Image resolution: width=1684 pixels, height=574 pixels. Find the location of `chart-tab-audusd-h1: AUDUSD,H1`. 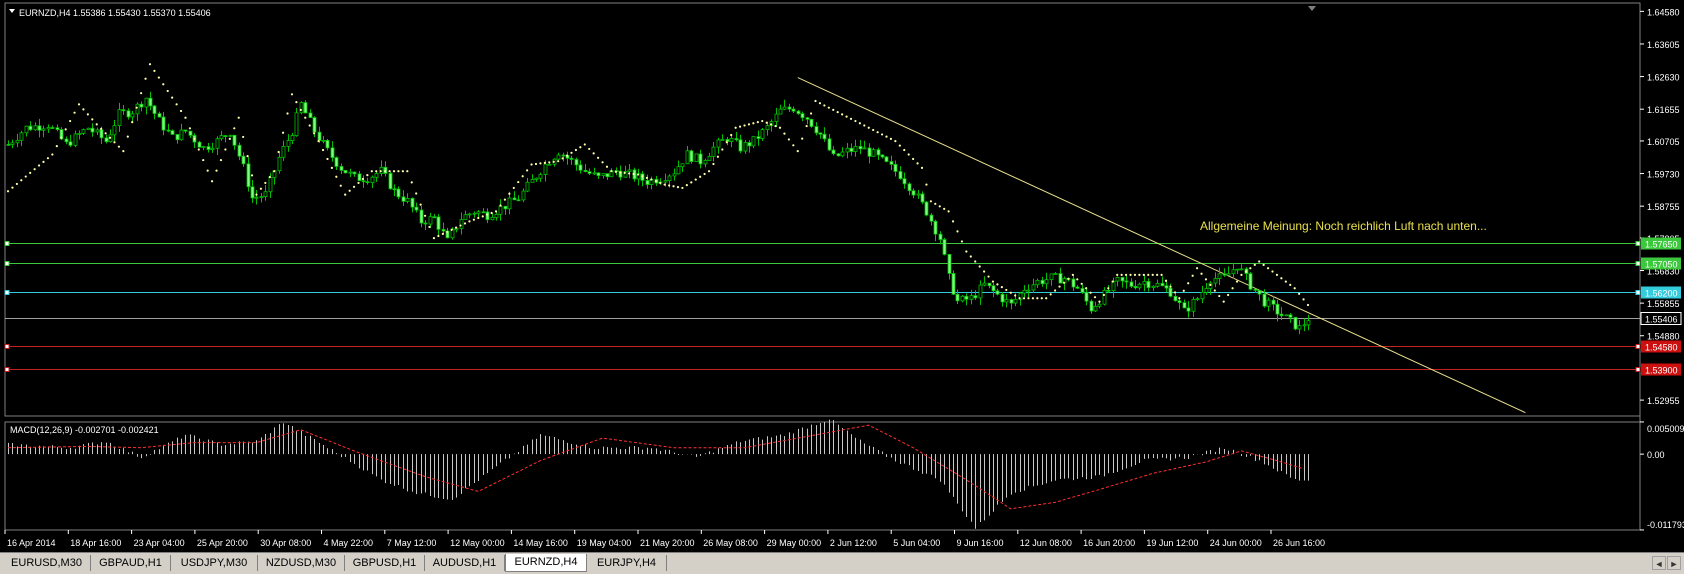

chart-tab-audusd-h1: AUDUSD,H1 is located at coordinates (465, 563).